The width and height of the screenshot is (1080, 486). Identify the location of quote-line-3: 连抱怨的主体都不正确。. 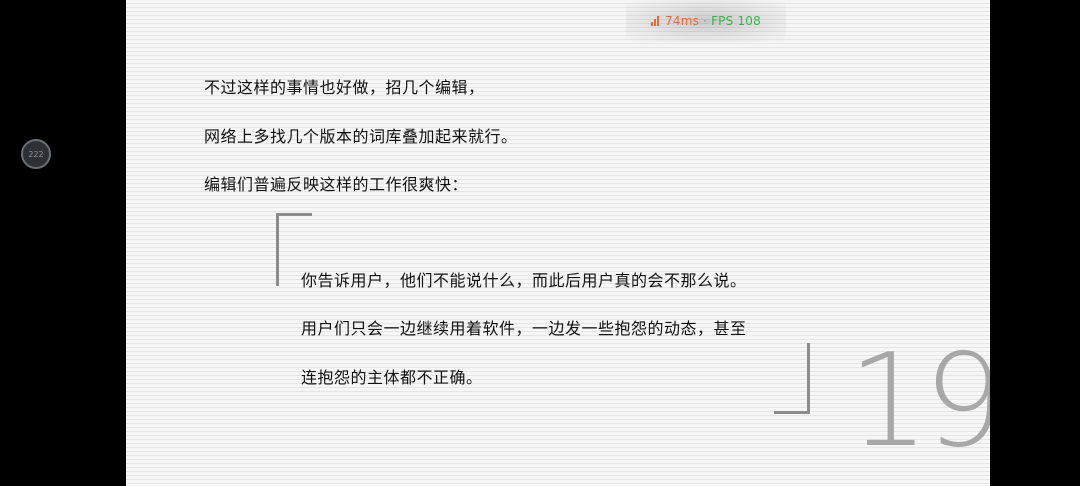
(392, 377).